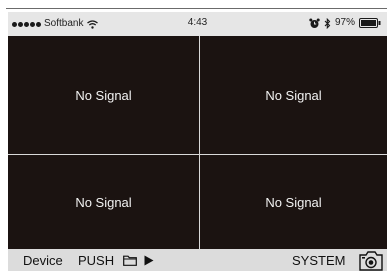 Image resolution: width=388 pixels, height=271 pixels. I want to click on folder-icon, so click(130, 260).